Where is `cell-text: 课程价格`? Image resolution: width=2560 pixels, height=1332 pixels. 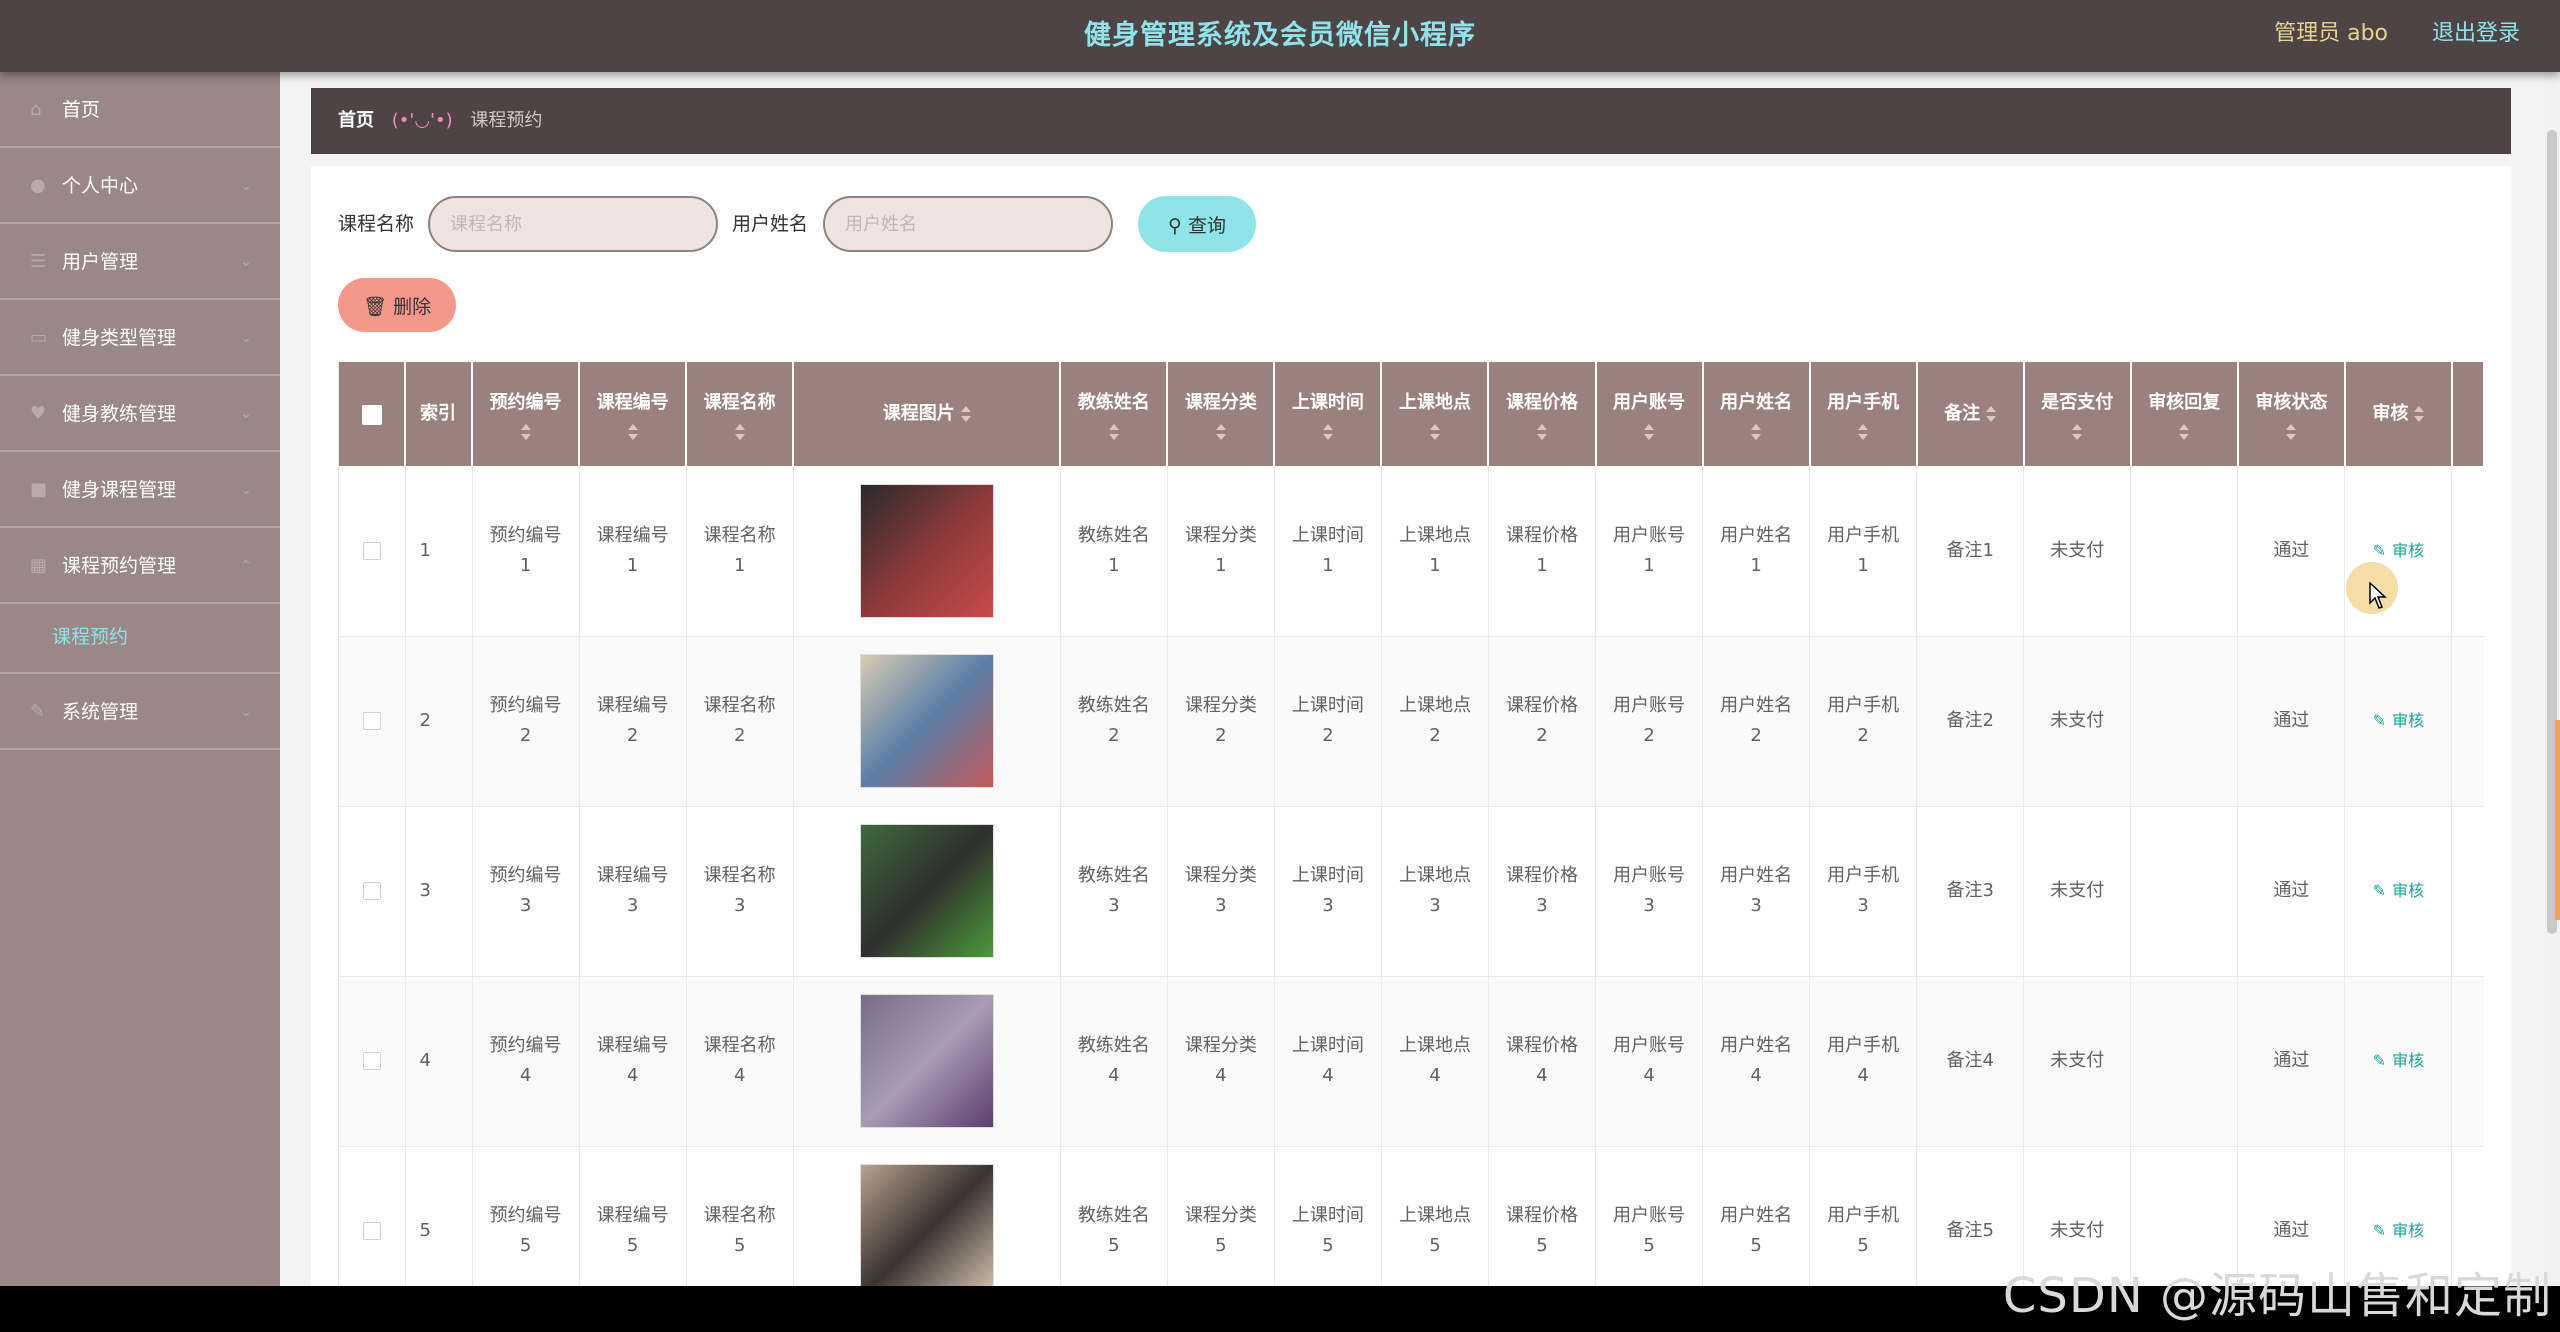
cell-text: 课程价格 is located at coordinates (1542, 1215).